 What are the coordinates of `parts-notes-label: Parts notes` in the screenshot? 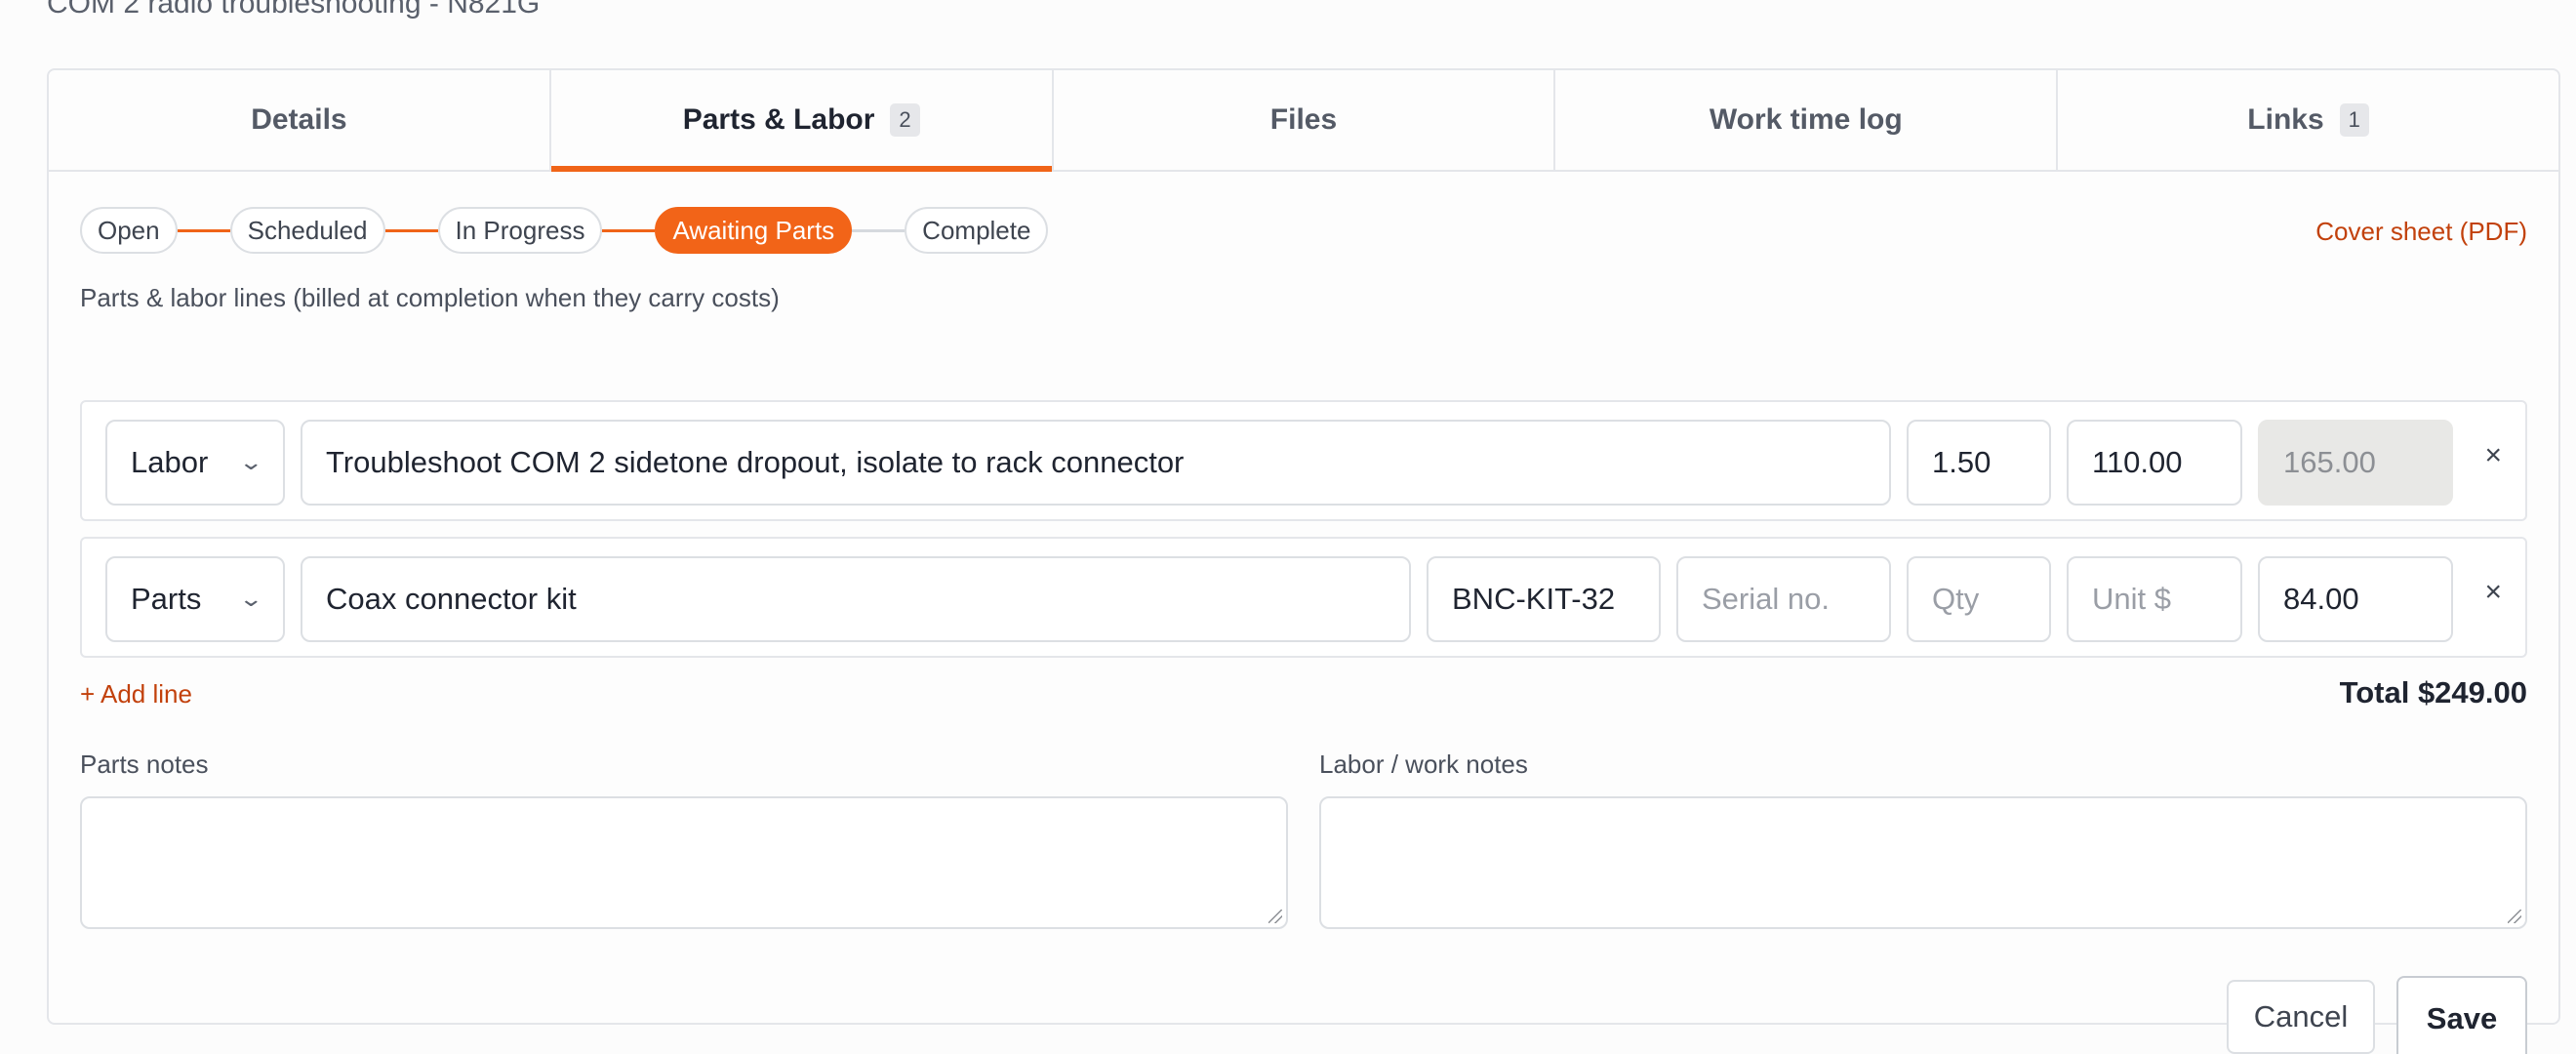 It's located at (144, 764).